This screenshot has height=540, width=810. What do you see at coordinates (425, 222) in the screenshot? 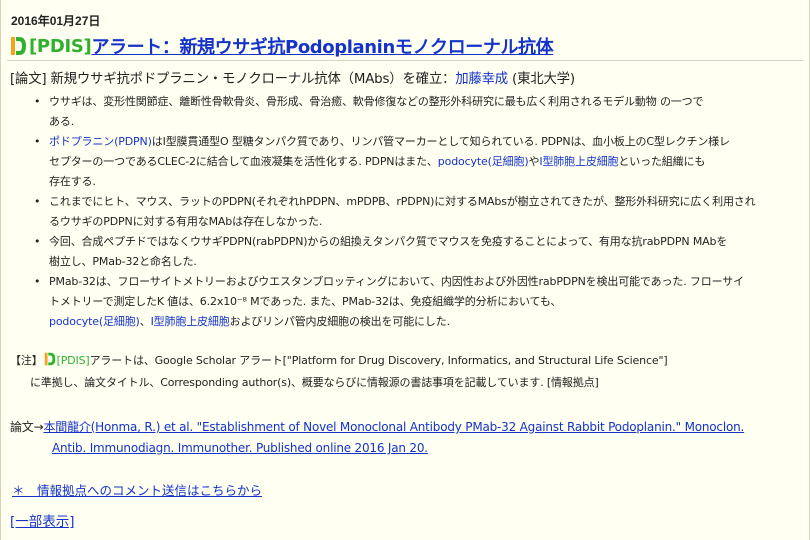
I see `bullet-line: るウサギのPDPNに対する有用なMAbは存在しなかった.` at bounding box center [425, 222].